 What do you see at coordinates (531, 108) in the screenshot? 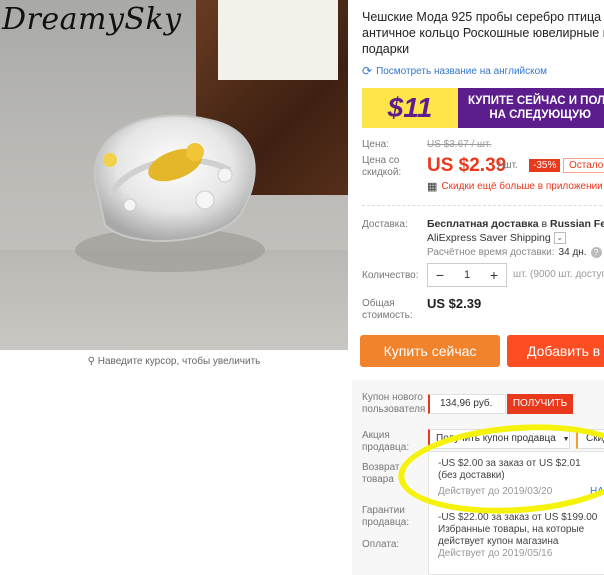
I see `promo-text: КУПИТЕ СЕЙЧАС И ПОЛУ НА СЛЕДУЮЩУЮ` at bounding box center [531, 108].